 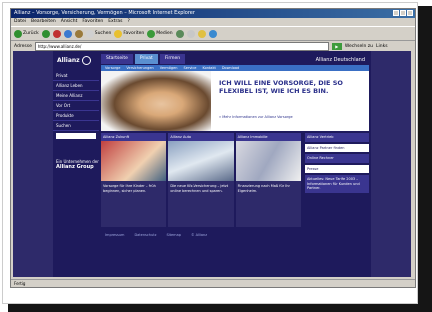 I want to click on back-arrow-icon, so click(x=18, y=33).